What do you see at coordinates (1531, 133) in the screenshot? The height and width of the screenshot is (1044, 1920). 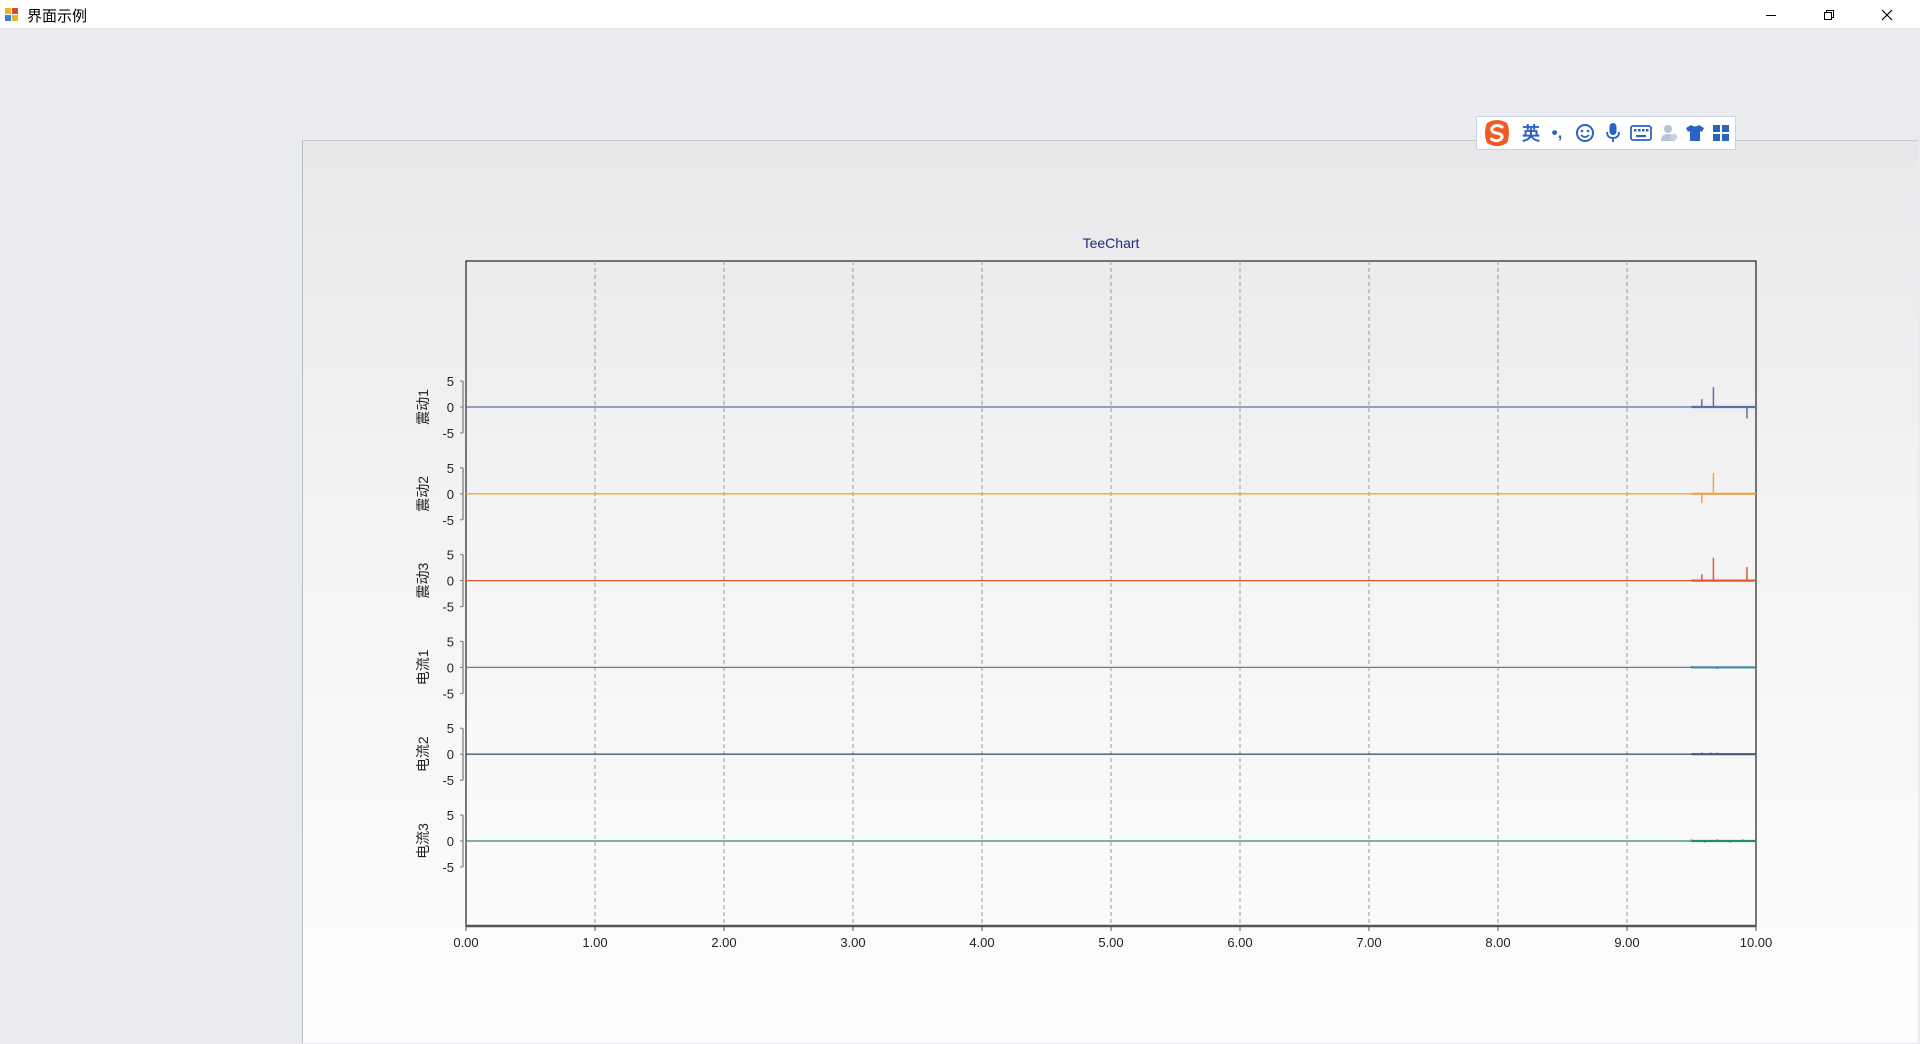 I see `ime-language-toggle: 英` at bounding box center [1531, 133].